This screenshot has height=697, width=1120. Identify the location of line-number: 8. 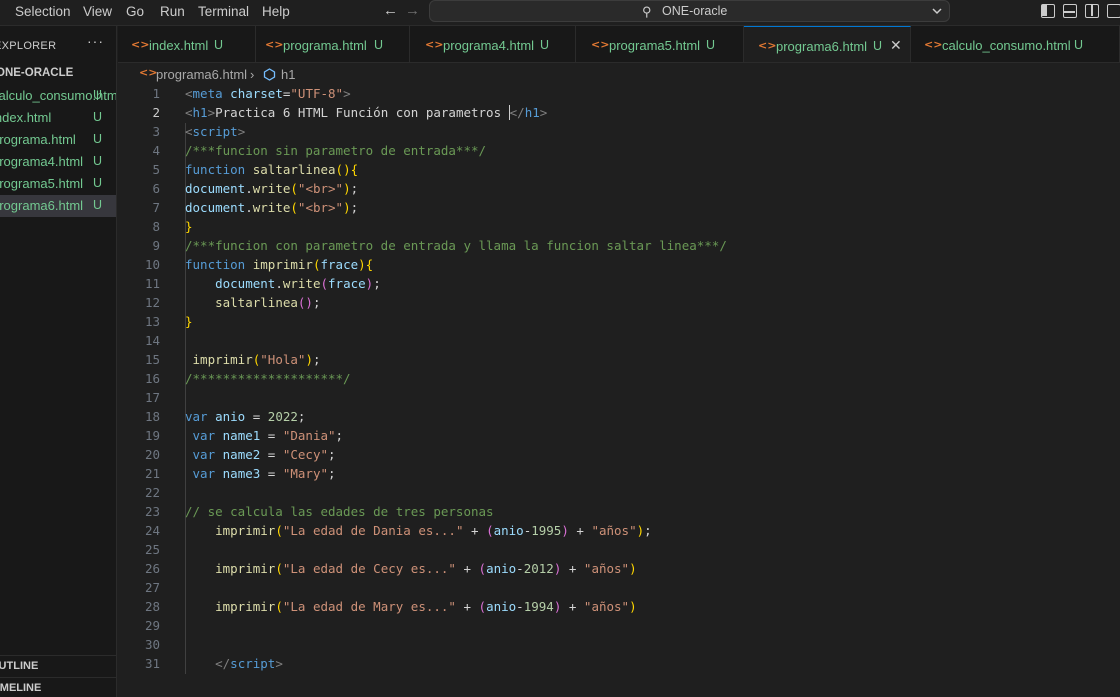
(156, 226).